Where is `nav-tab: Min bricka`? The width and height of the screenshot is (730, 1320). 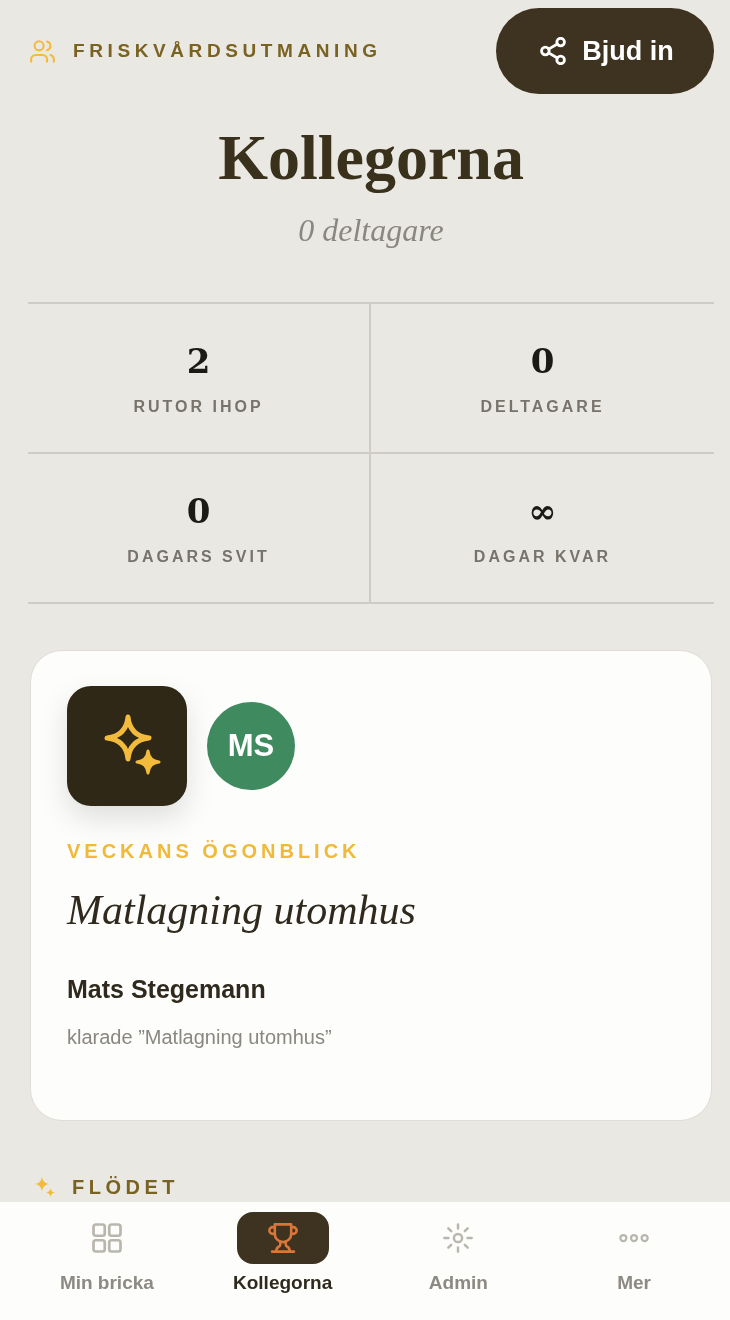
nav-tab: Min bricka is located at coordinates (107, 1261).